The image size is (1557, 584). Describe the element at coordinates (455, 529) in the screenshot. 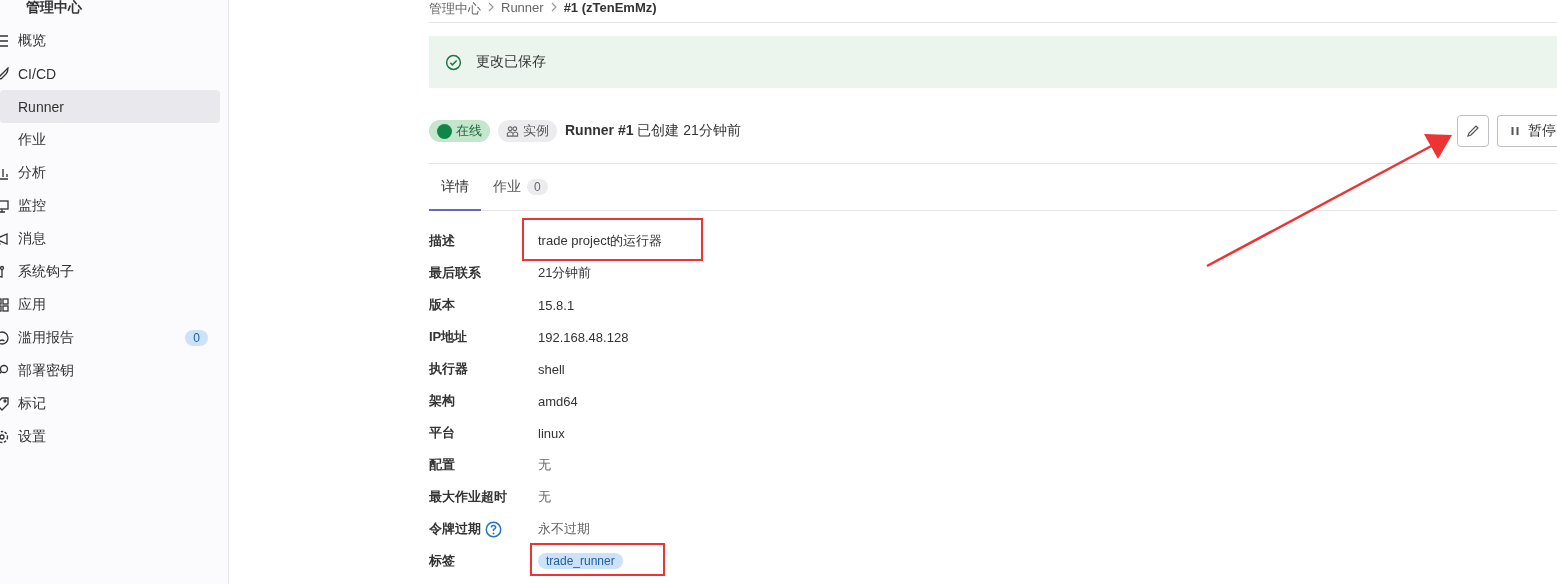

I see `field-label: 令牌过期` at that location.